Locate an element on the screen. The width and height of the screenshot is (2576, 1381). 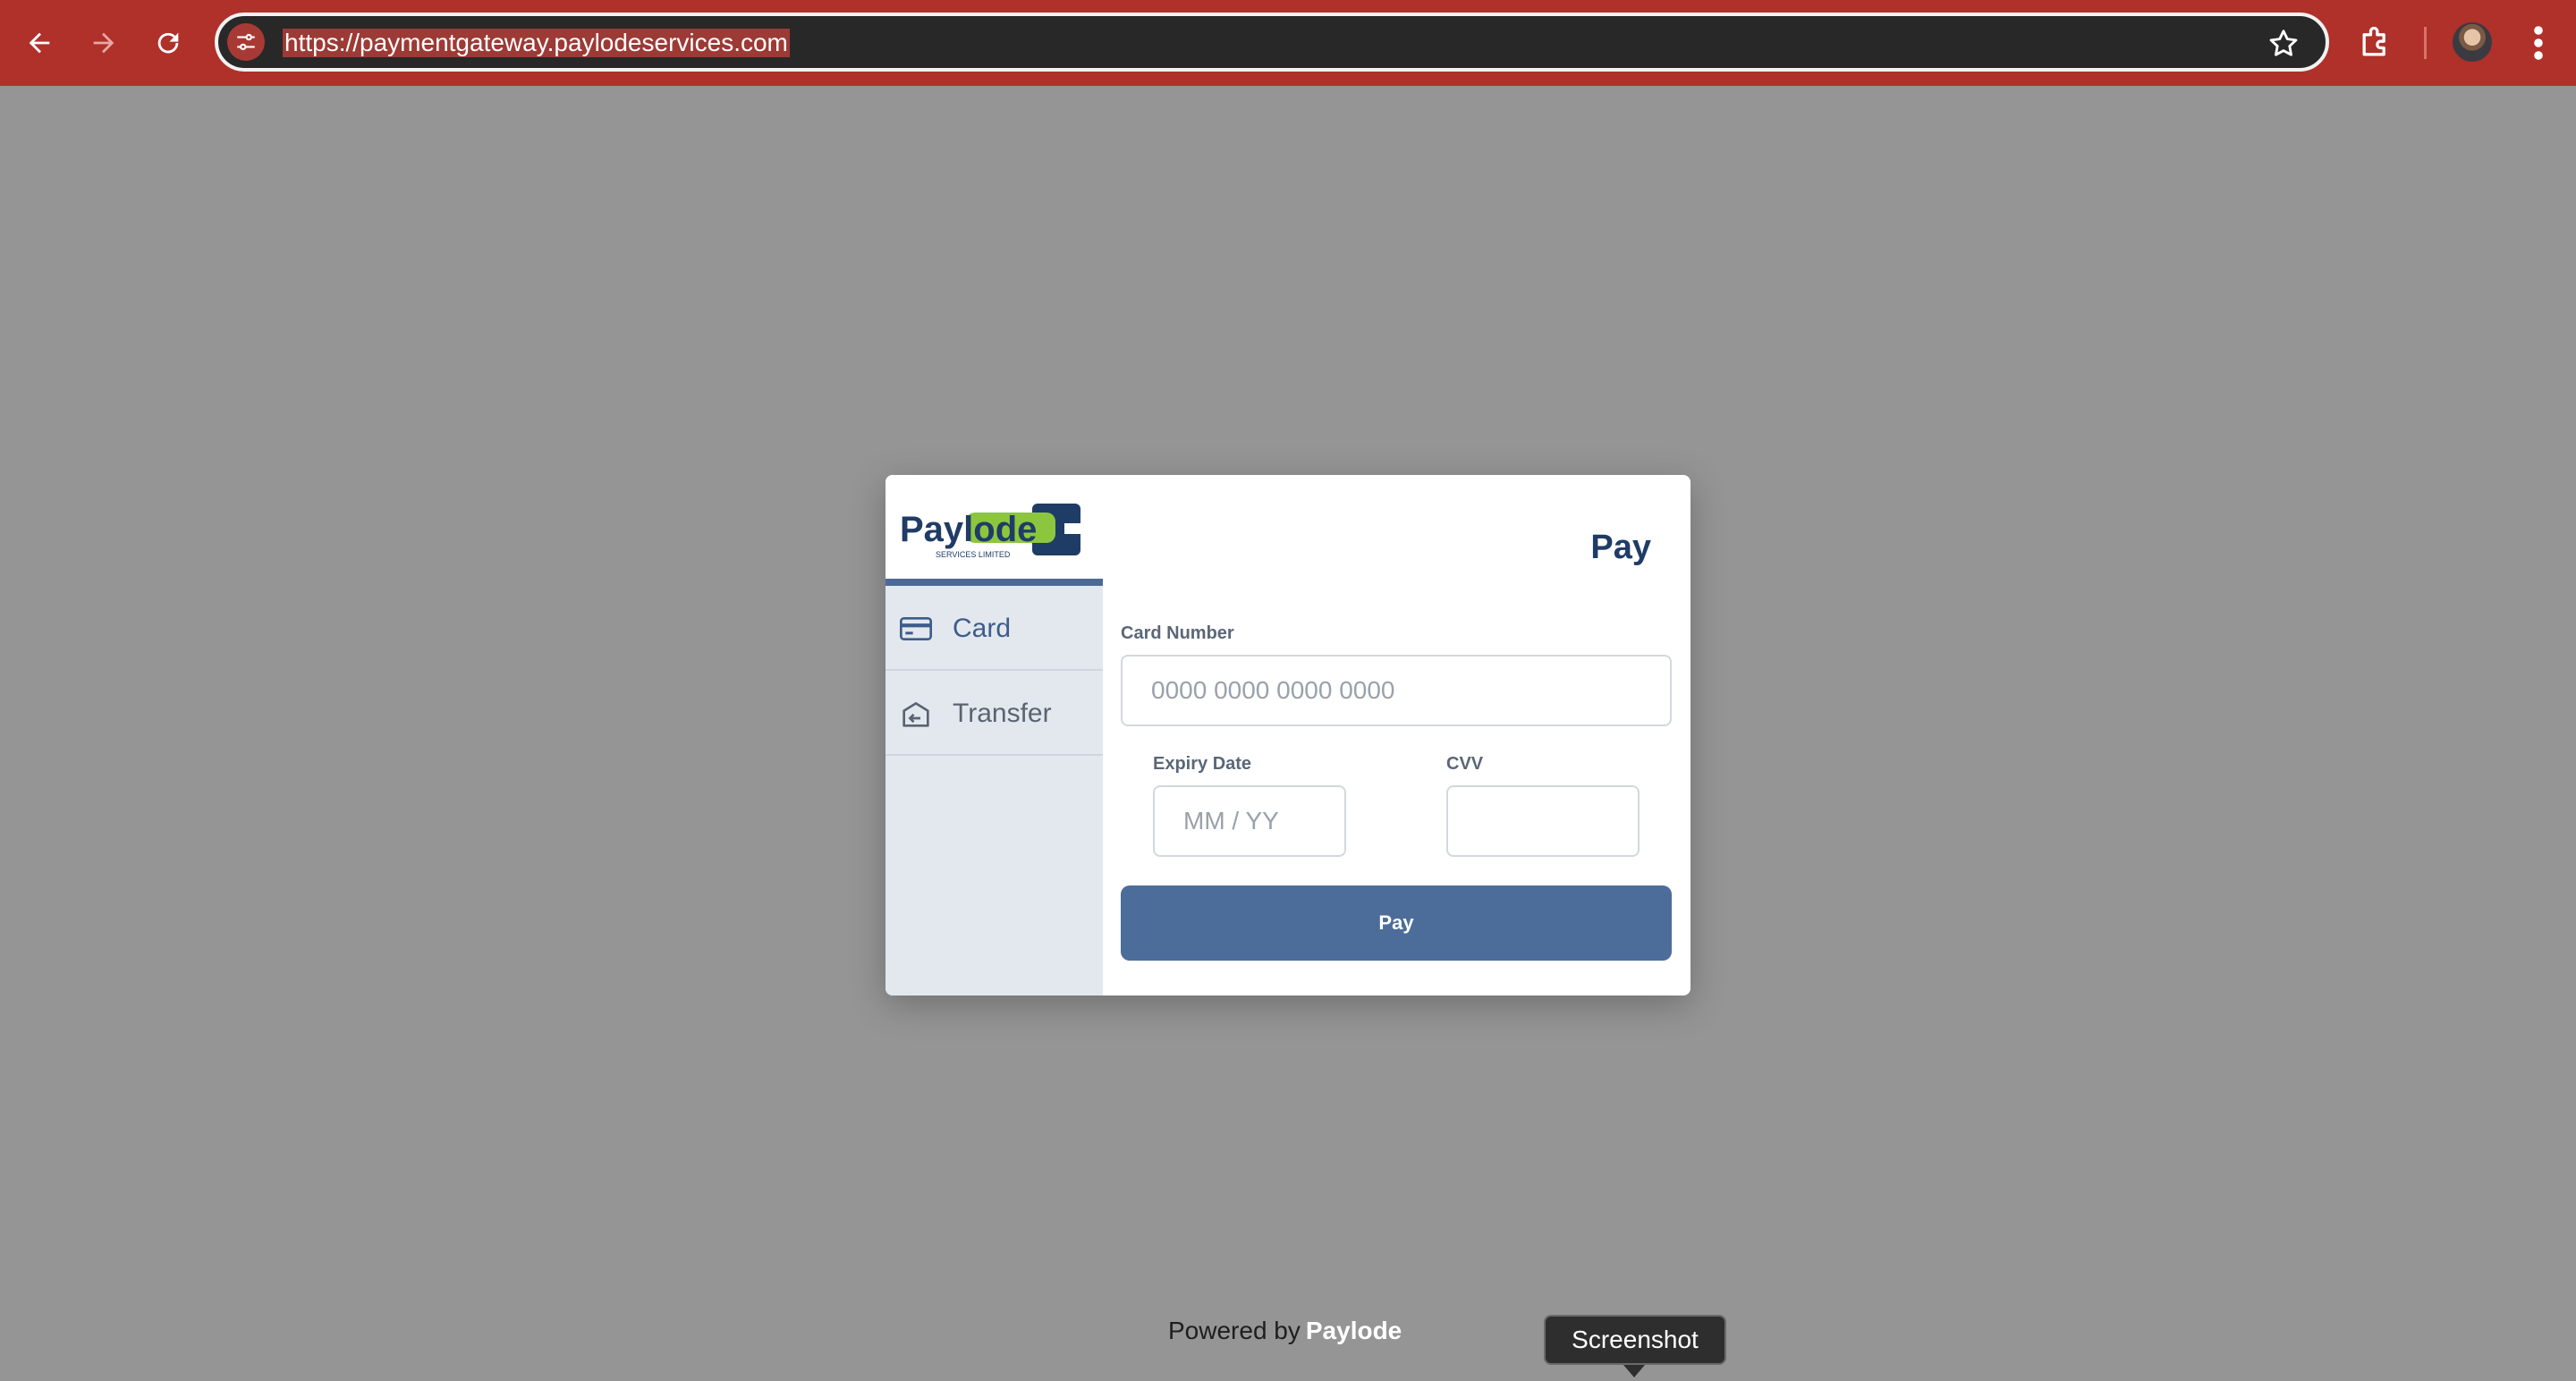
page-title: Pay is located at coordinates (1620, 547).